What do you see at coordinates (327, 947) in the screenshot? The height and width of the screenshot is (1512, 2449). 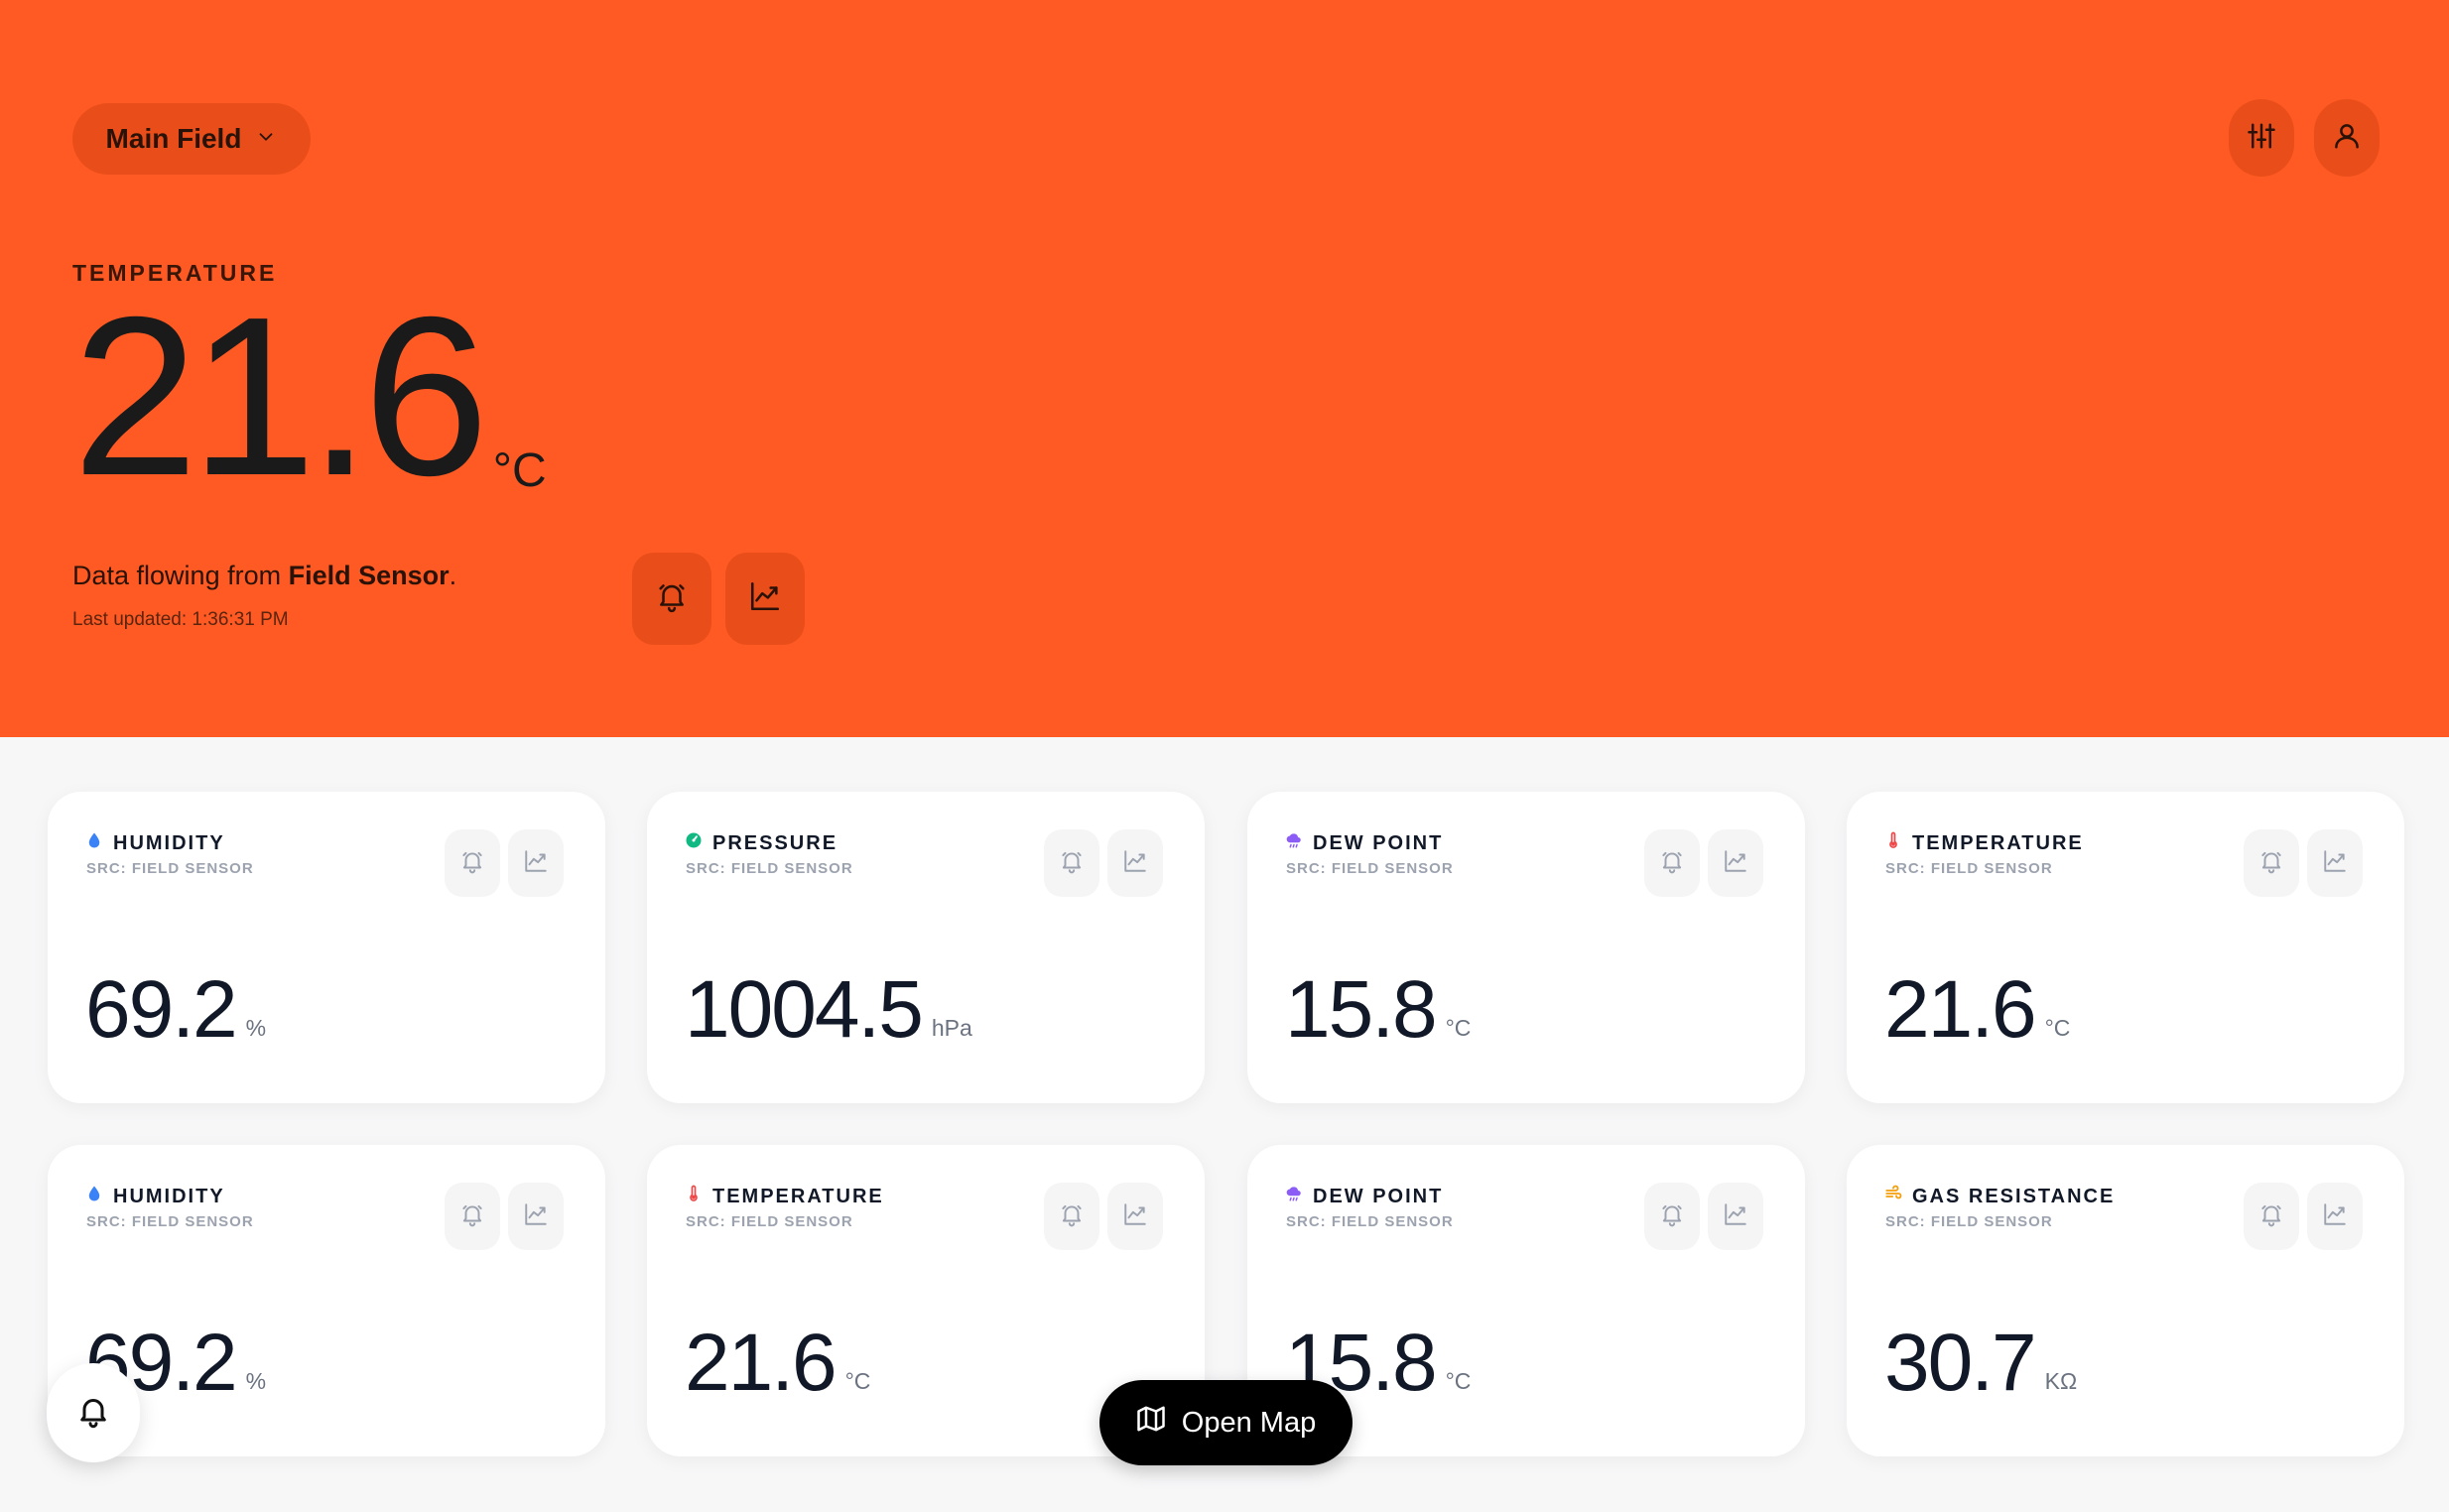 I see `metric-card: HUMIDITY SRC: FIELD SENSOR 69.2 %` at bounding box center [327, 947].